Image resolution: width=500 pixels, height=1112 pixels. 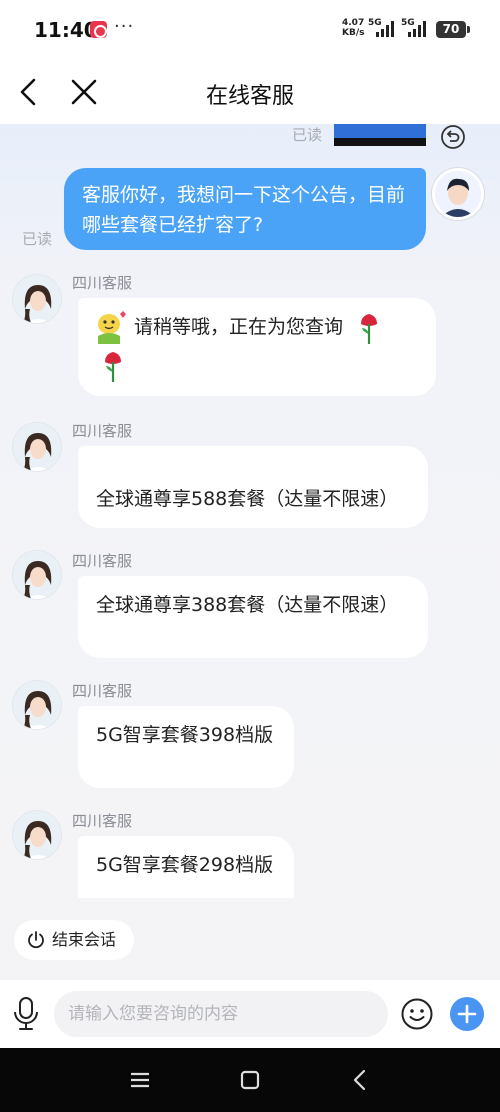 I want to click on home-icon, so click(x=250, y=1080).